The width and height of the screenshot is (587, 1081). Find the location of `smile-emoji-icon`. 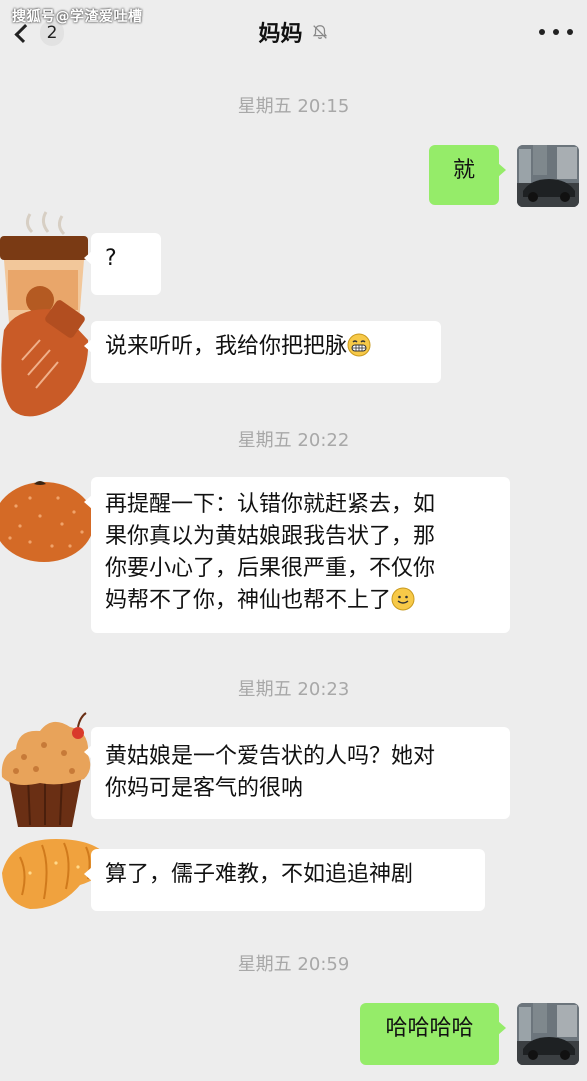

smile-emoji-icon is located at coordinates (403, 599).